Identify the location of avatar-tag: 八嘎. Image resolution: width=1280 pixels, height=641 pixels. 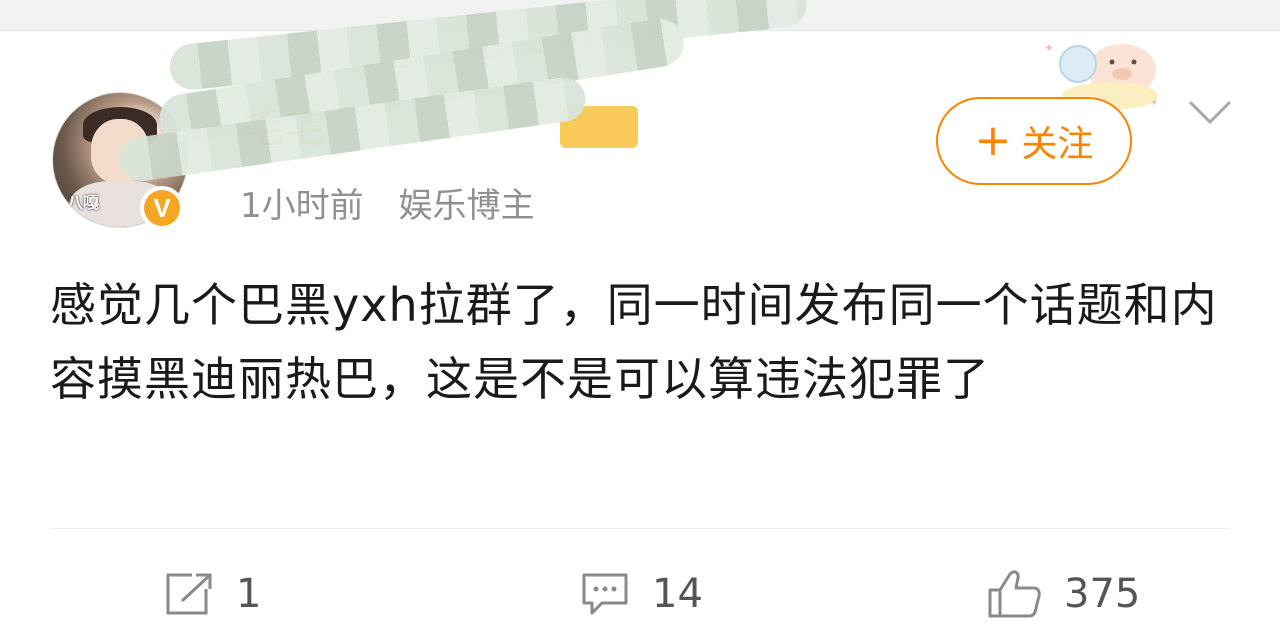
(83, 202).